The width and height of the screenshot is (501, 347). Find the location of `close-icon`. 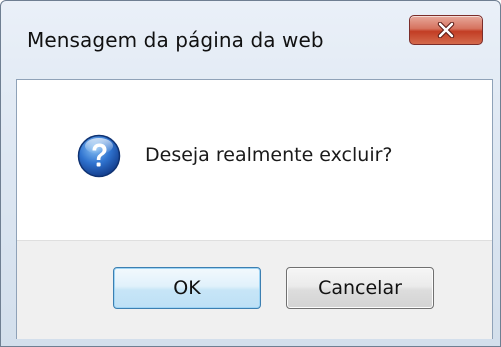

close-icon is located at coordinates (446, 30).